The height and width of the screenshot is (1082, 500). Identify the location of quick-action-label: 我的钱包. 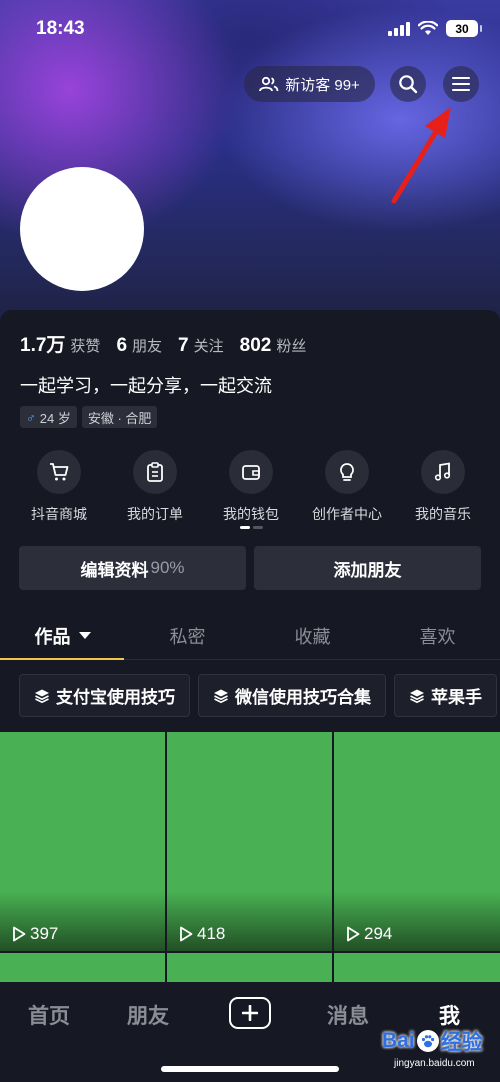
(251, 514).